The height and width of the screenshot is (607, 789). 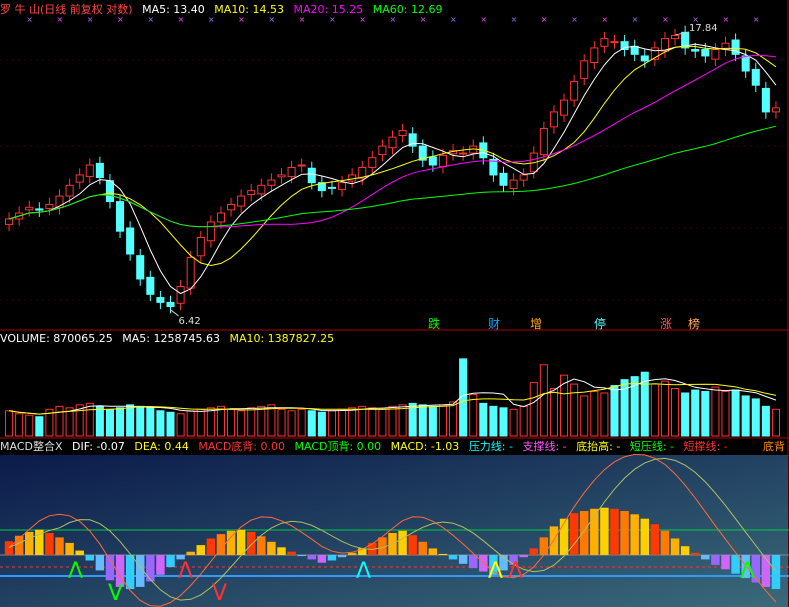 What do you see at coordinates (434, 324) in the screenshot?
I see `event-label: 跌` at bounding box center [434, 324].